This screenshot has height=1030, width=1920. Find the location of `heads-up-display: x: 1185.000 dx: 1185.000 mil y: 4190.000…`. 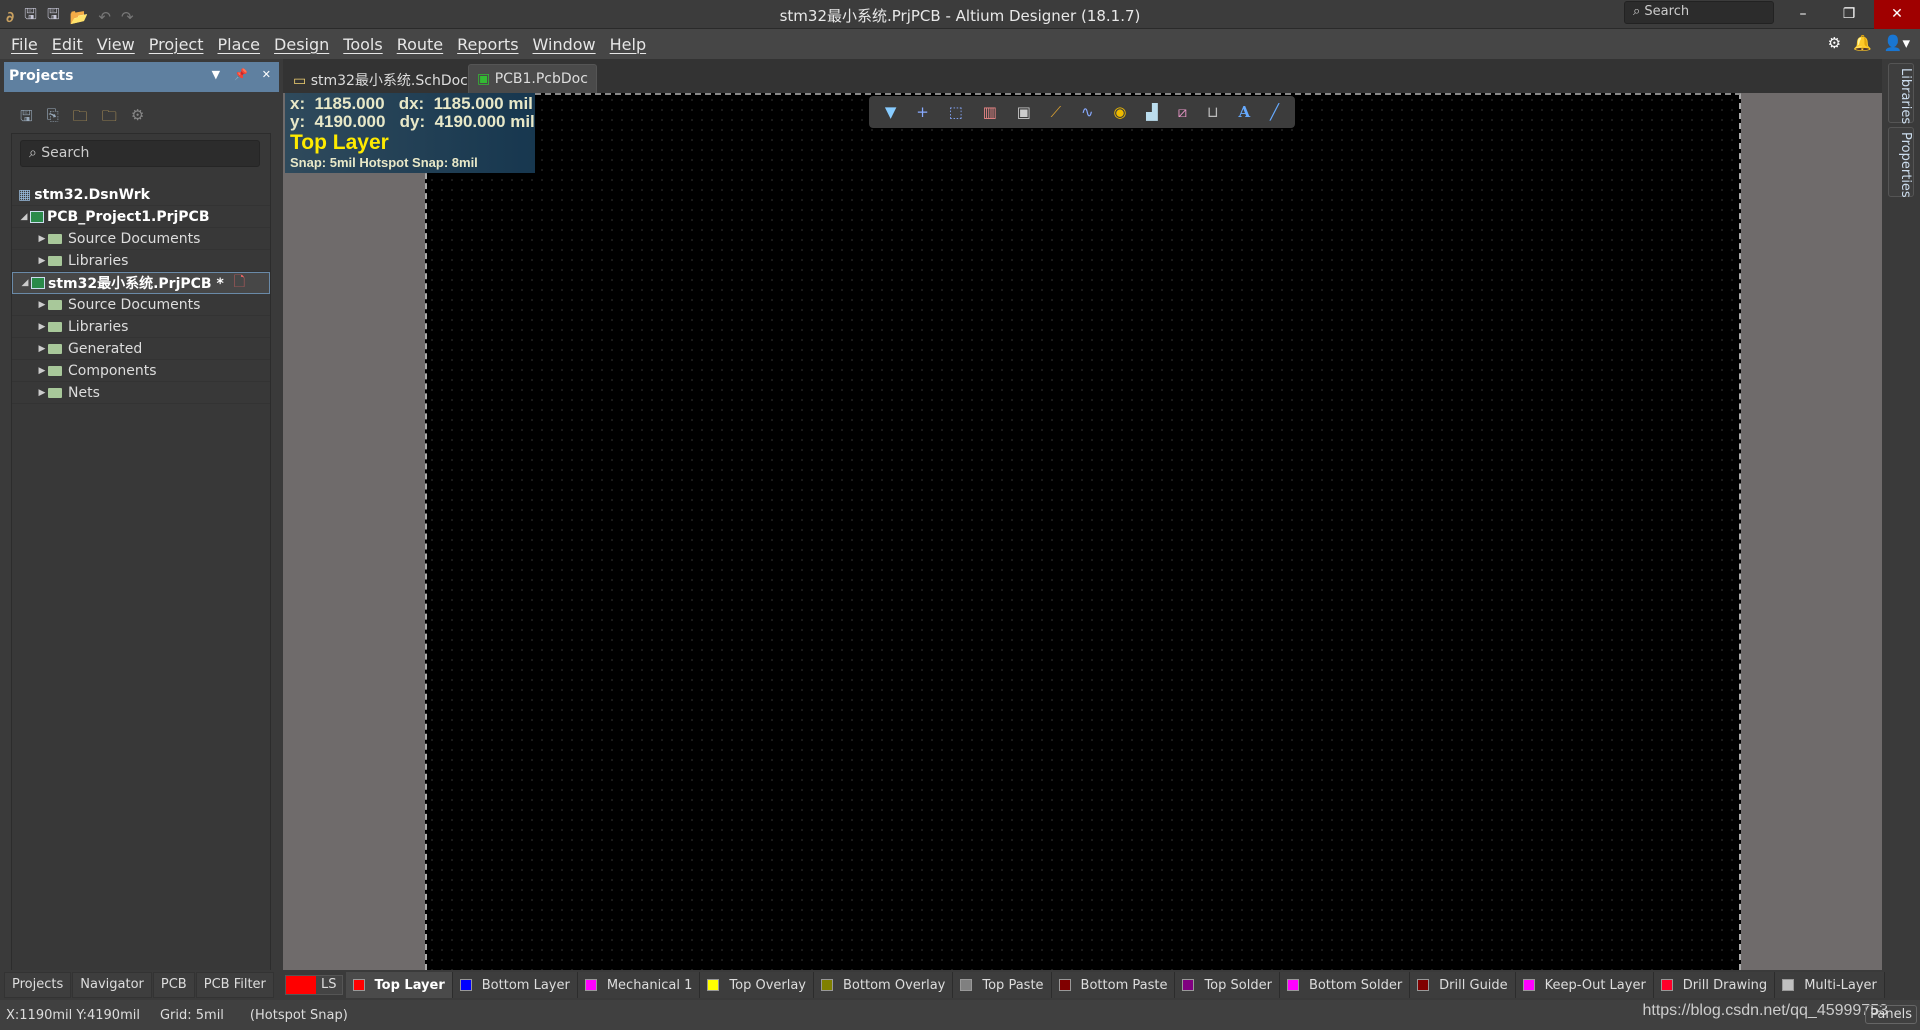

heads-up-display: x: 1185.000 dx: 1185.000 mil y: 4190.000… is located at coordinates (410, 133).